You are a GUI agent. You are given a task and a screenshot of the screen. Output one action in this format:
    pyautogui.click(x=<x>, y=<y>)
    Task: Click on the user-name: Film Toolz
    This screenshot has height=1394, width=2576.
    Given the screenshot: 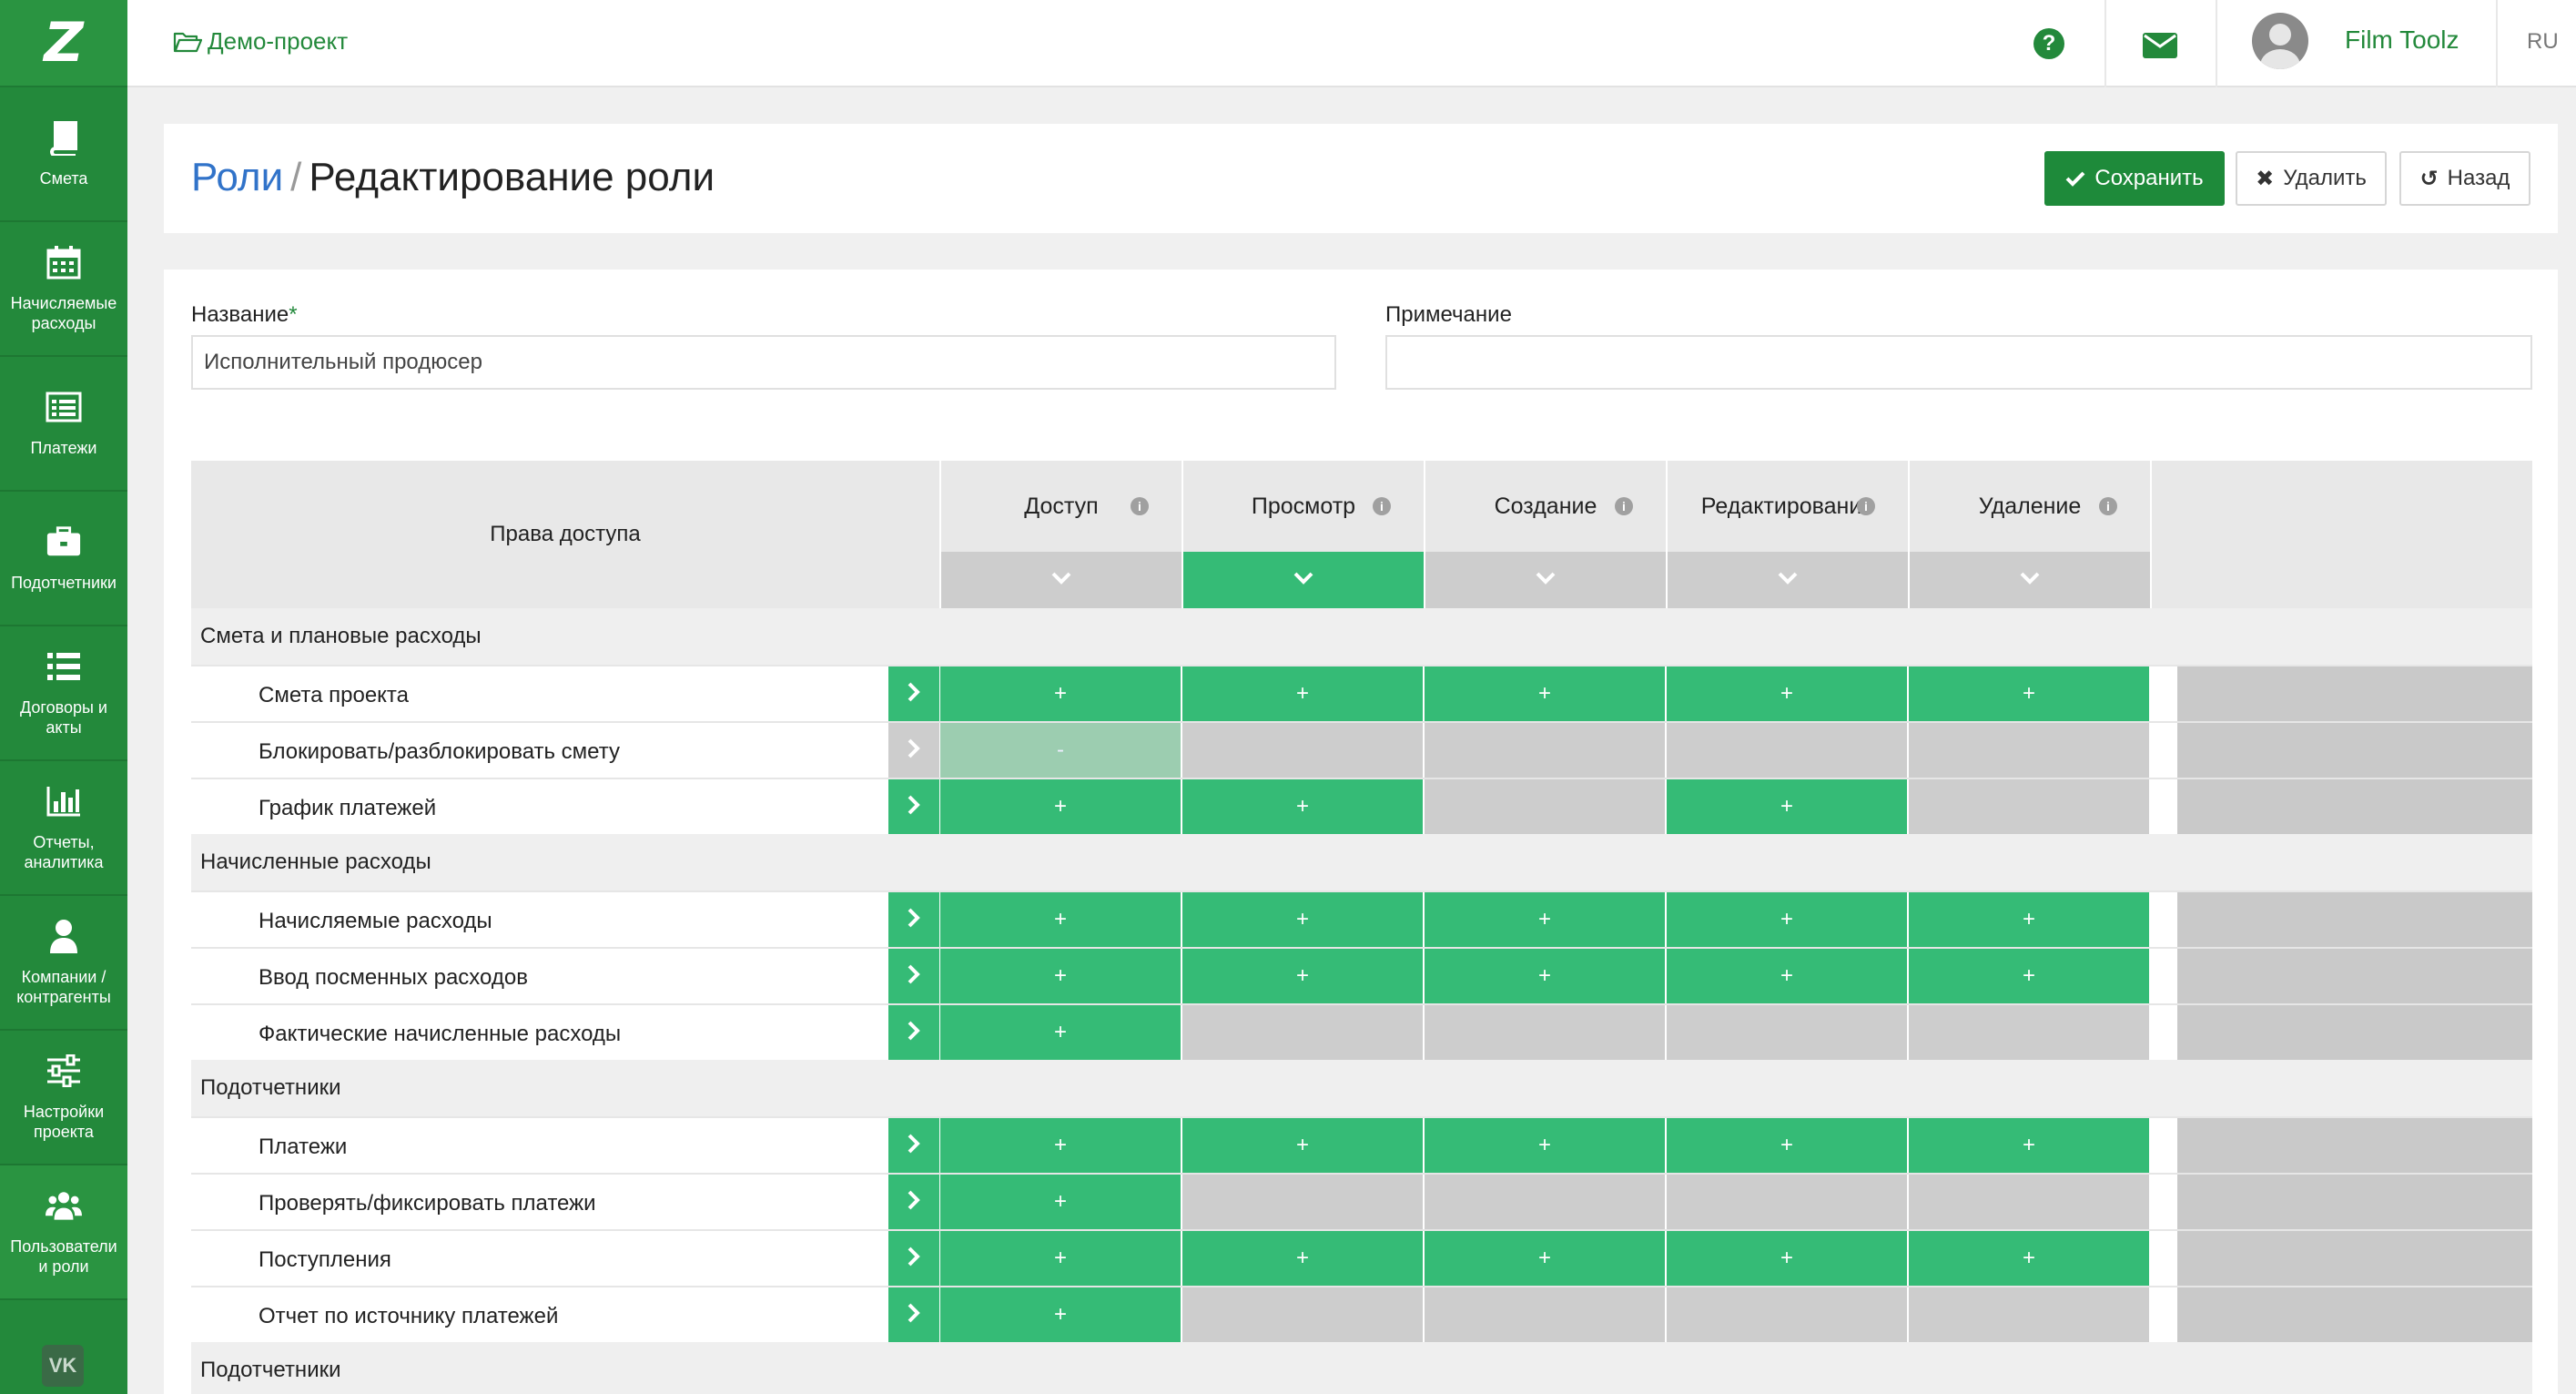 What is the action you would take?
    pyautogui.click(x=2402, y=40)
    